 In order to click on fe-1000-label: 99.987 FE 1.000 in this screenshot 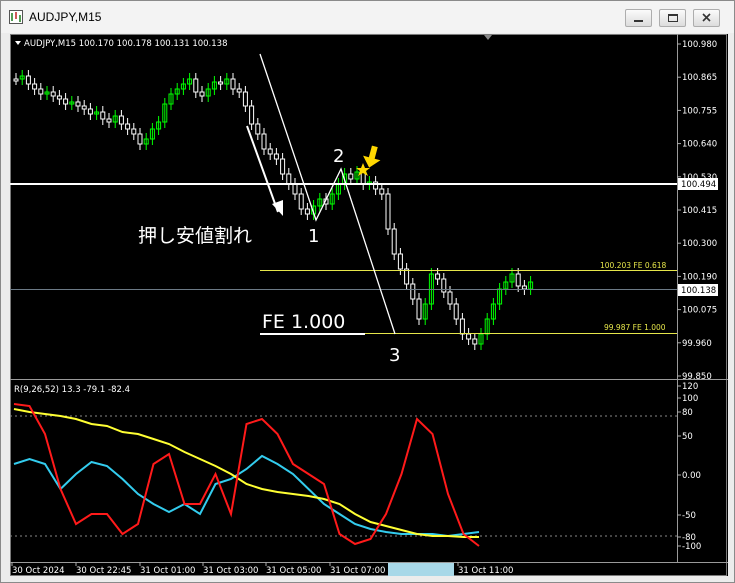, I will do `click(635, 327)`.